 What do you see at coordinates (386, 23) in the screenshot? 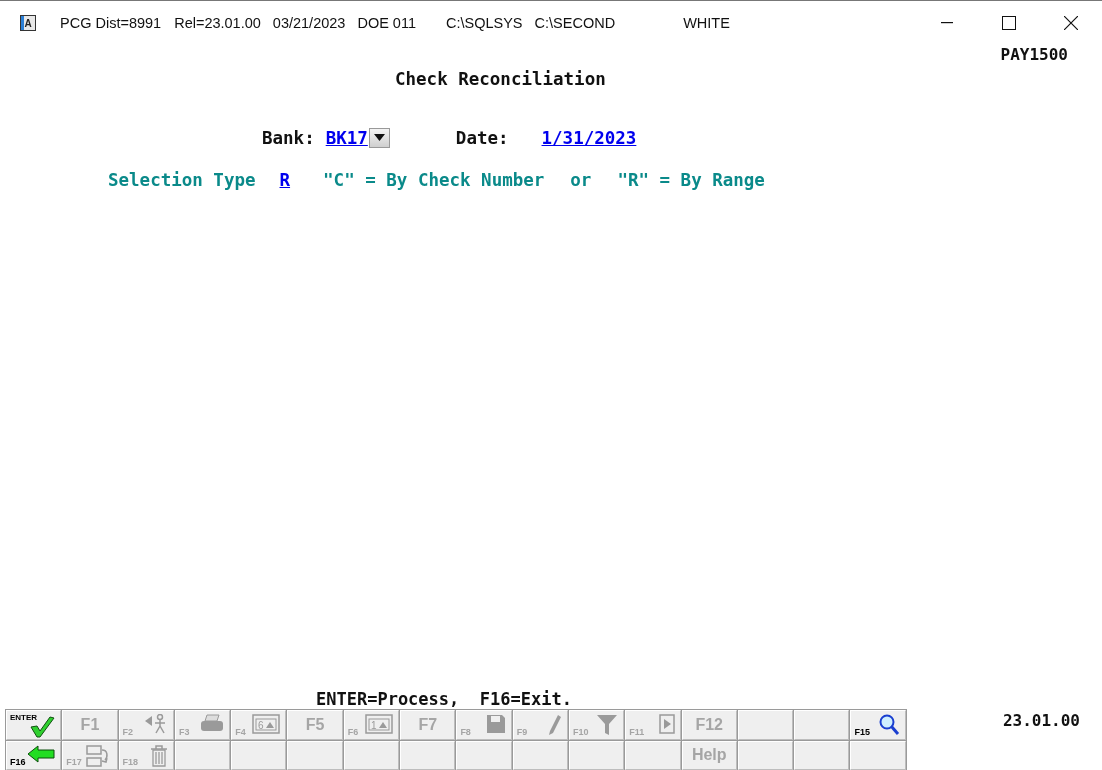
I see `title-item: DOE 011` at bounding box center [386, 23].